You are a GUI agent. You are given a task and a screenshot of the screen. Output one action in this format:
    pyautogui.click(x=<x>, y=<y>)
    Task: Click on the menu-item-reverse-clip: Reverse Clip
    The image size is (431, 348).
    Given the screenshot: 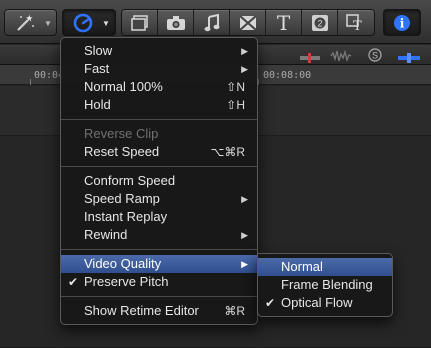 What is the action you would take?
    pyautogui.click(x=159, y=134)
    